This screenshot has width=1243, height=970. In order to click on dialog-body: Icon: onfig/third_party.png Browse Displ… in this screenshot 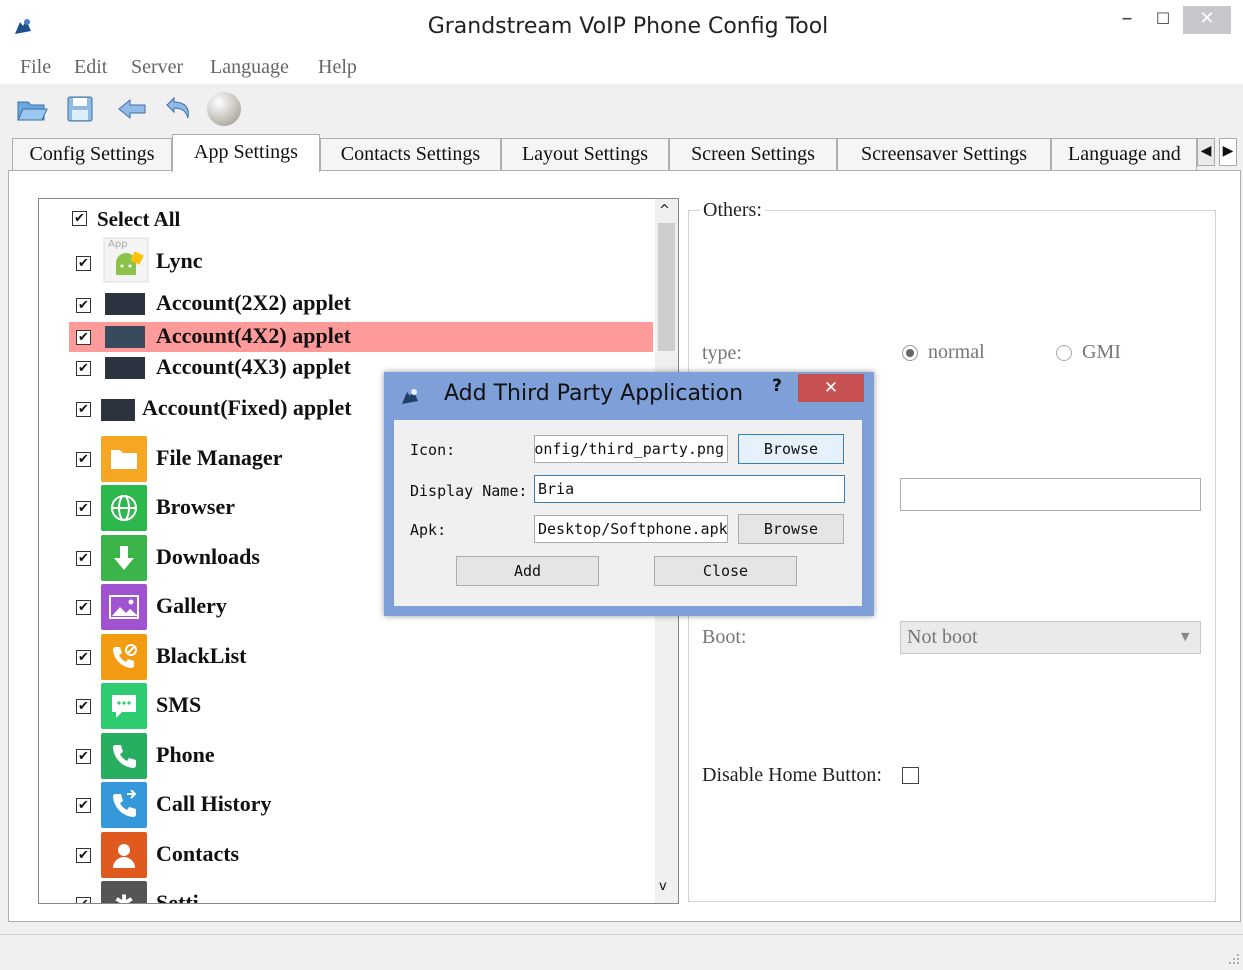, I will do `click(628, 513)`.